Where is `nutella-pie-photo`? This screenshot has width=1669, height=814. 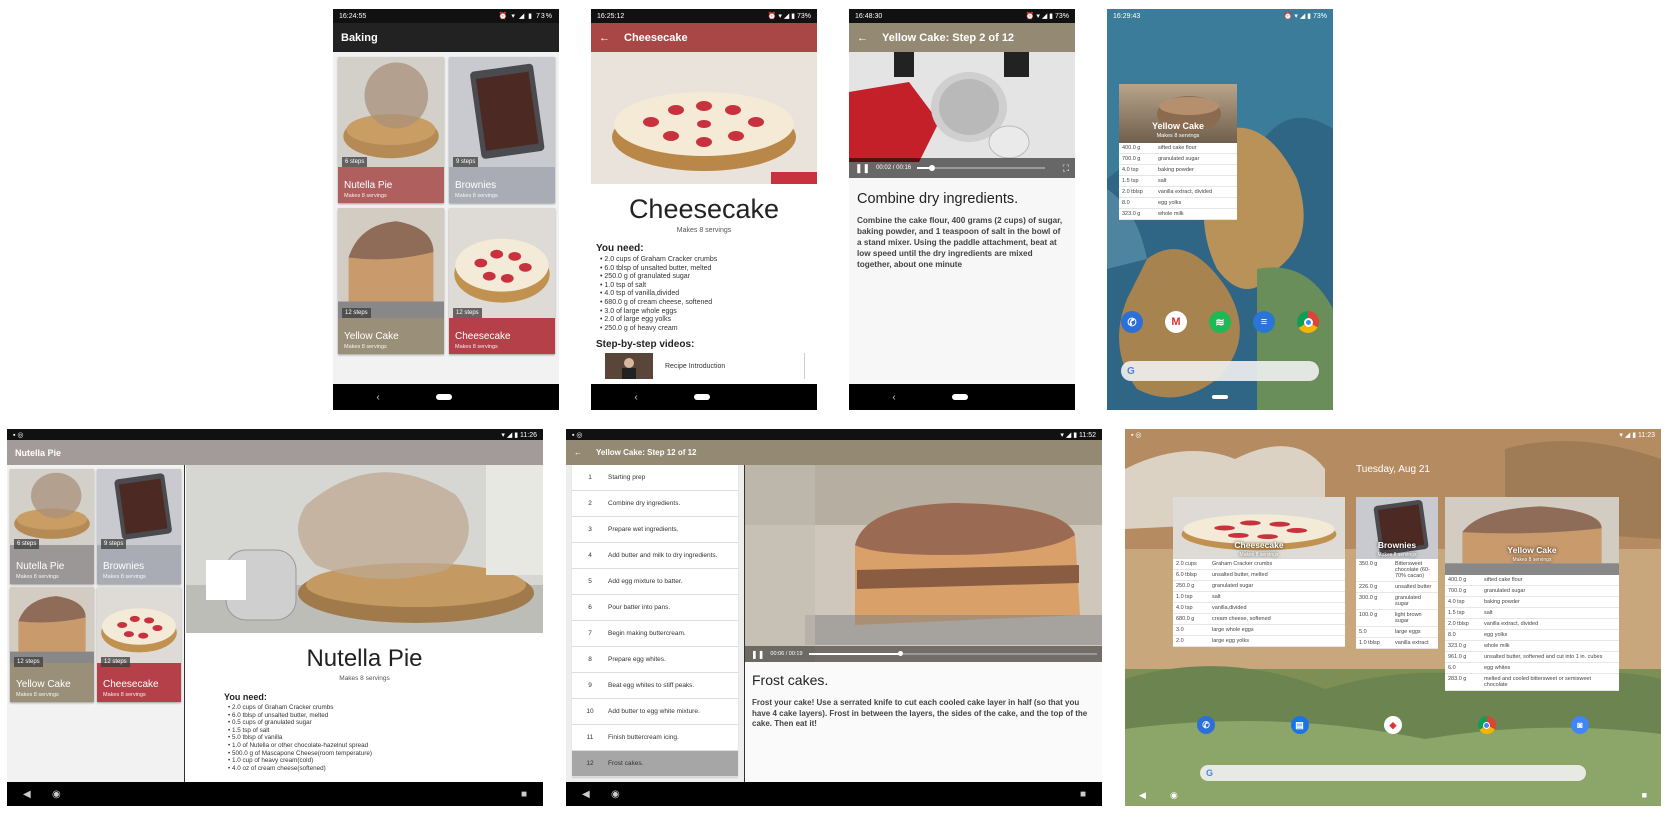
nutella-pie-photo is located at coordinates (364, 549).